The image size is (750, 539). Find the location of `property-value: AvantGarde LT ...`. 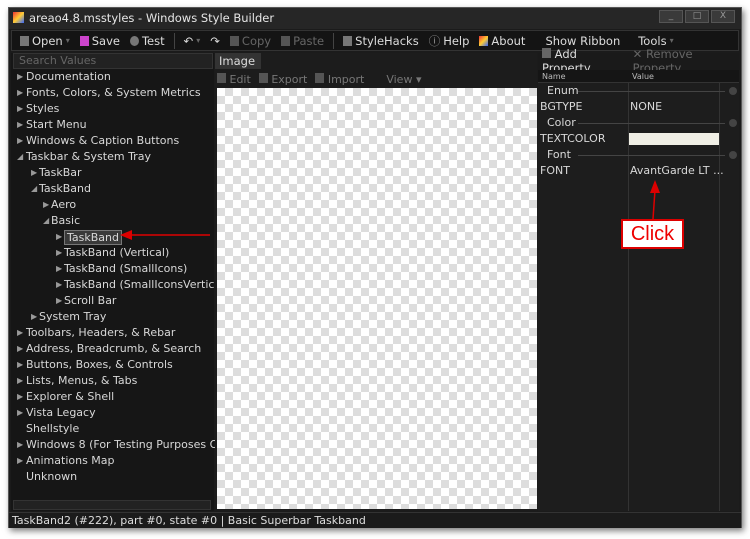

property-value: AvantGarde LT ... is located at coordinates (677, 171).